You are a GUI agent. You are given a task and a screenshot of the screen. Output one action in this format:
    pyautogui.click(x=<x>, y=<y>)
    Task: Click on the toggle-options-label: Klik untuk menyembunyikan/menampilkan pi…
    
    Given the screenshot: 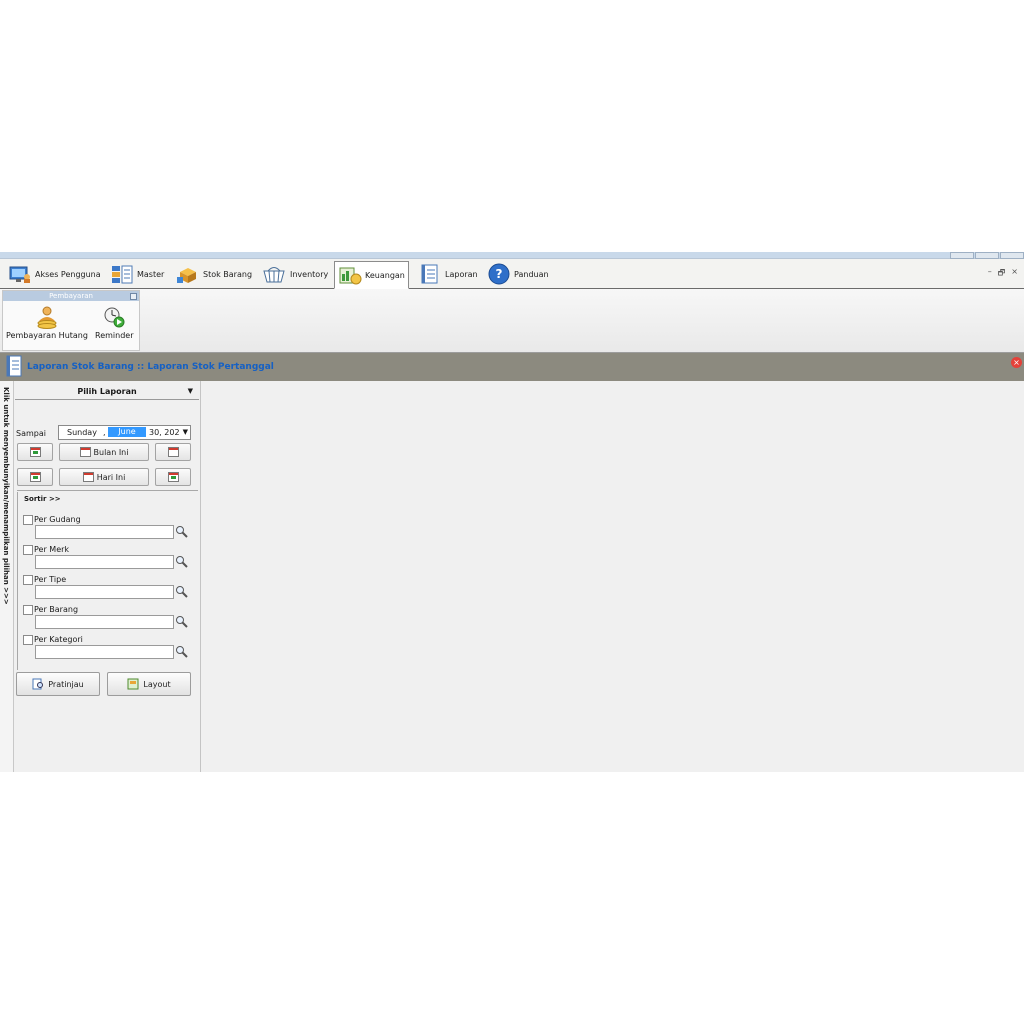 What is the action you would take?
    pyautogui.click(x=6, y=496)
    